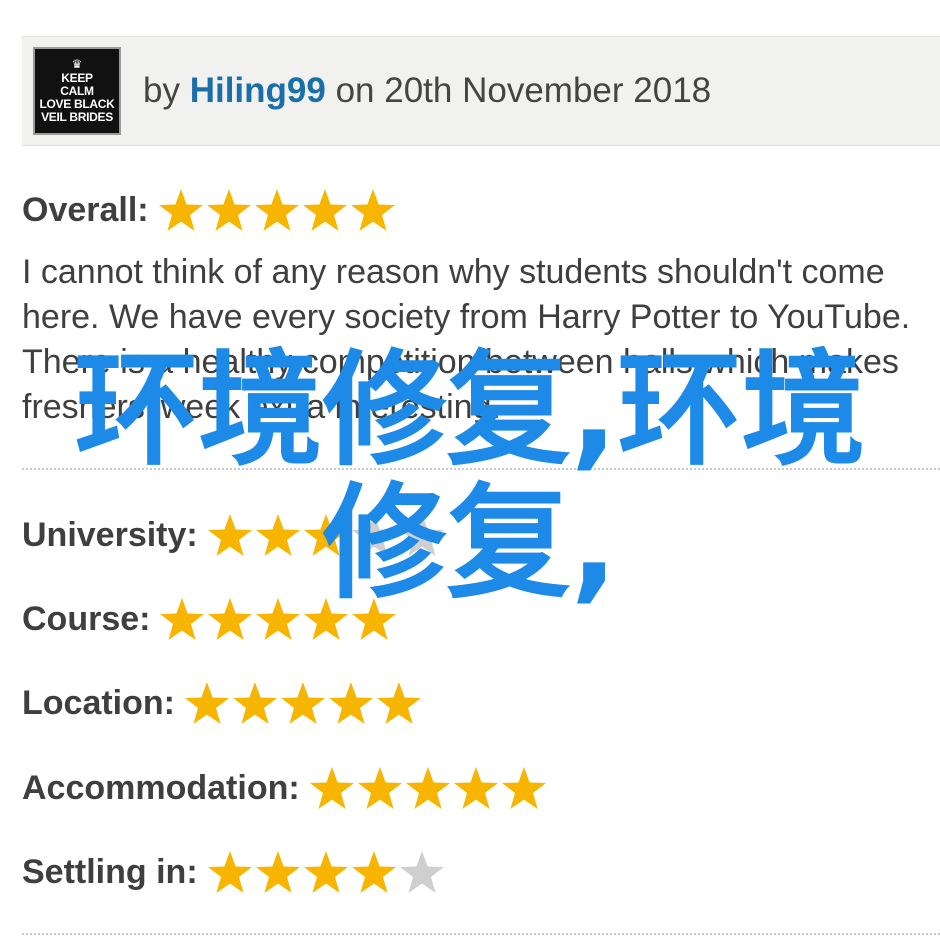 This screenshot has width=940, height=945. I want to click on rating-row-settling-in: Settling in:, so click(234, 872).